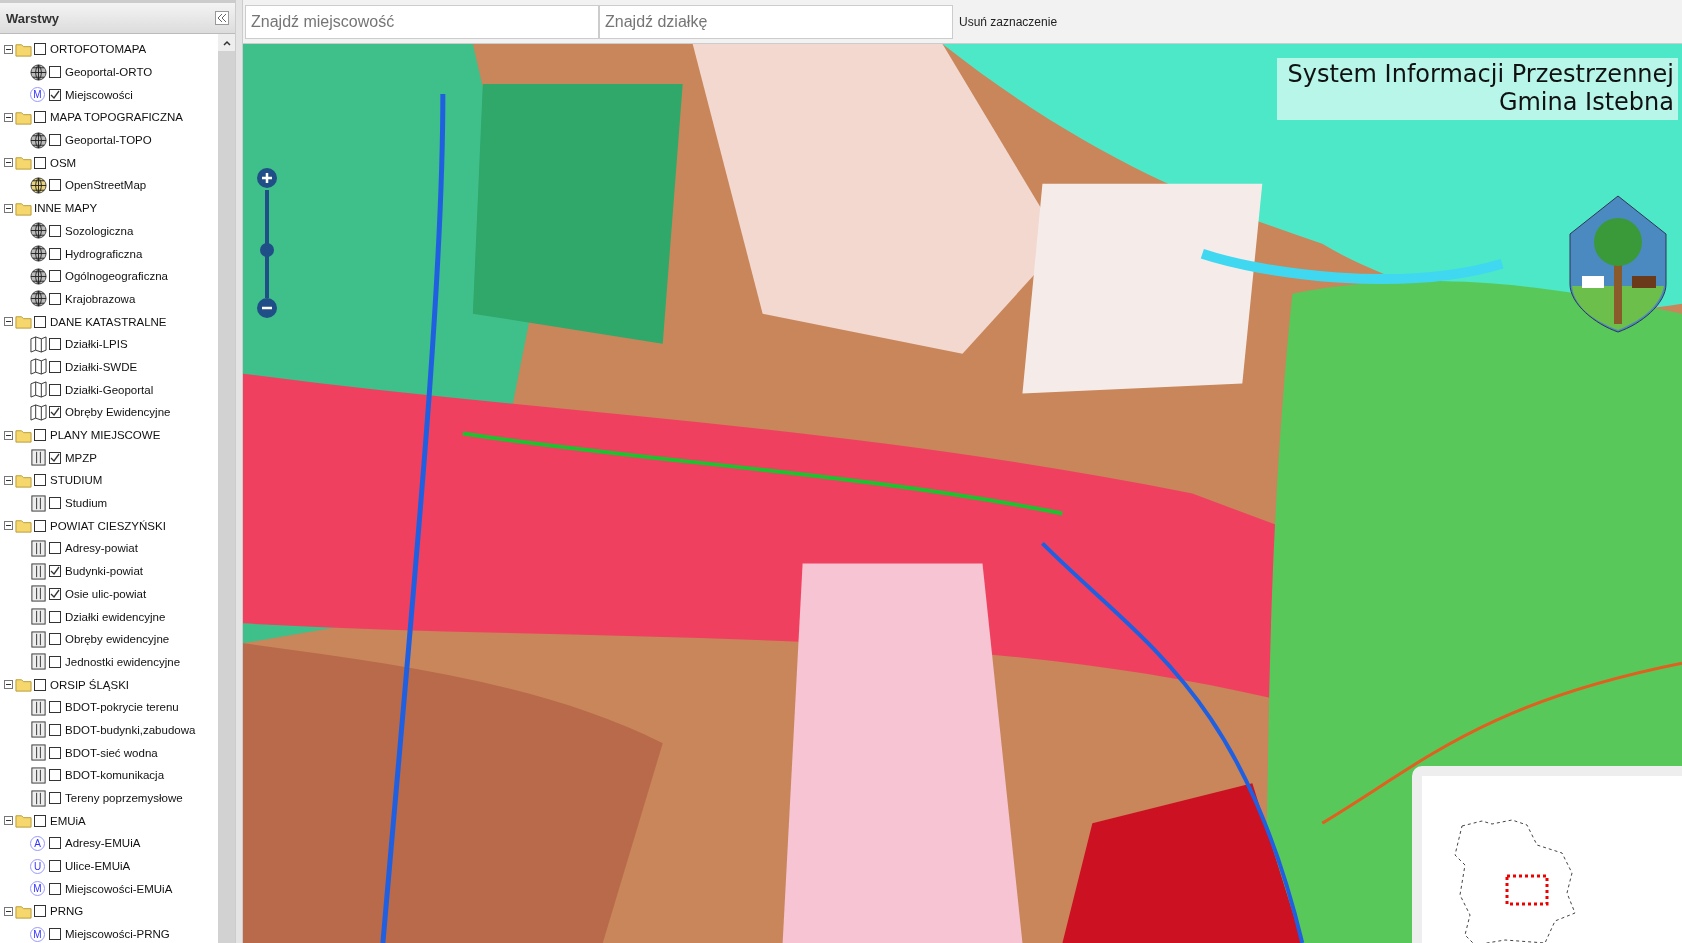 The height and width of the screenshot is (943, 1682). What do you see at coordinates (108, 140) in the screenshot?
I see `layer-label: Geoportal-TOPO` at bounding box center [108, 140].